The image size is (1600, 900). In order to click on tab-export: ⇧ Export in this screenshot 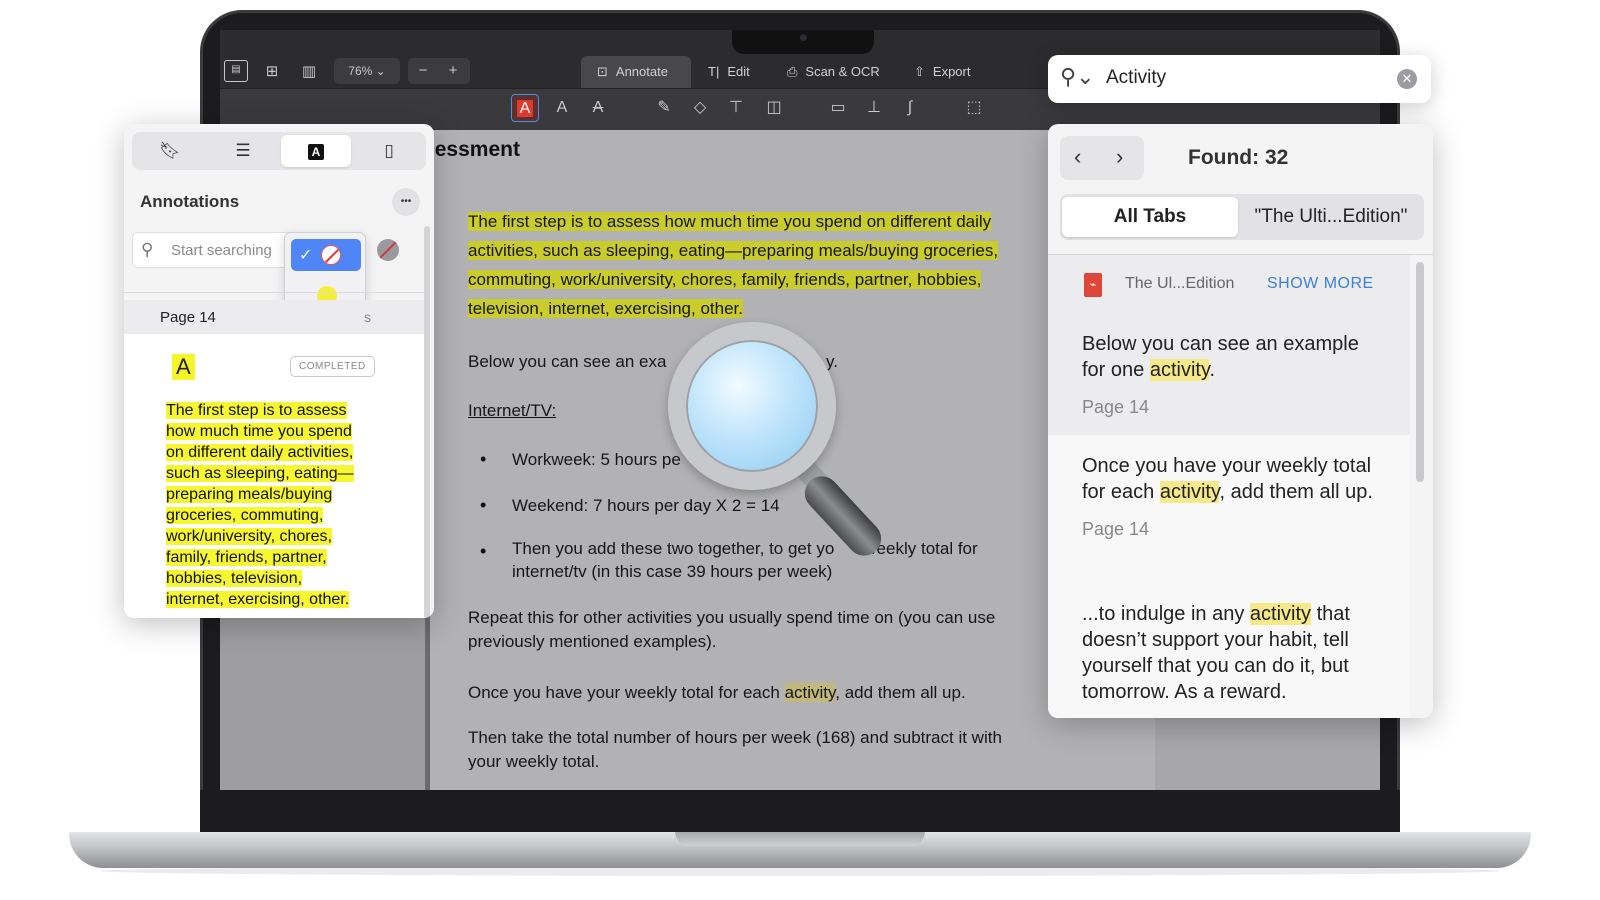, I will do `click(954, 72)`.